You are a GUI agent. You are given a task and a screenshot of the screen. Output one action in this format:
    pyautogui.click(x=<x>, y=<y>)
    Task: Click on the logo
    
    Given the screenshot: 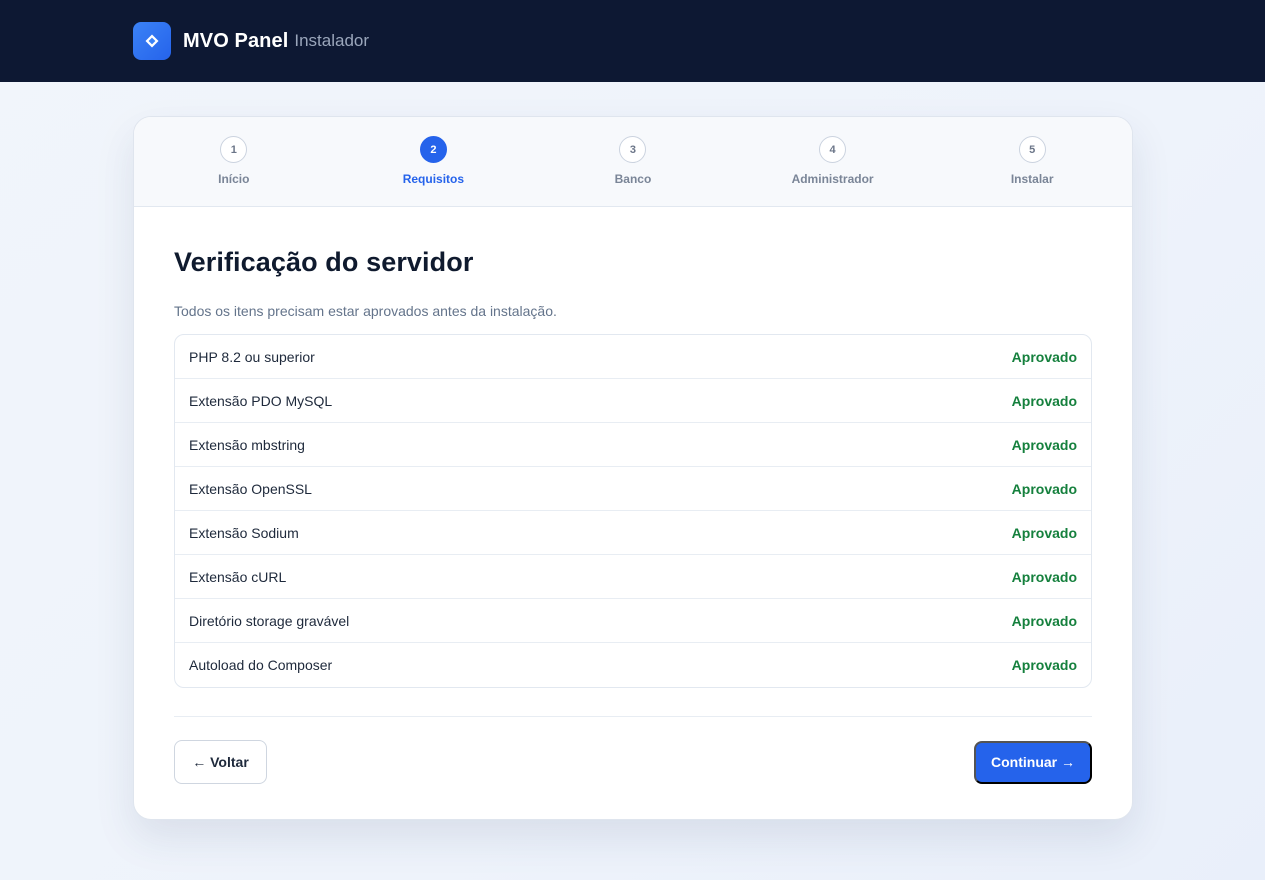 What is the action you would take?
    pyautogui.click(x=152, y=41)
    